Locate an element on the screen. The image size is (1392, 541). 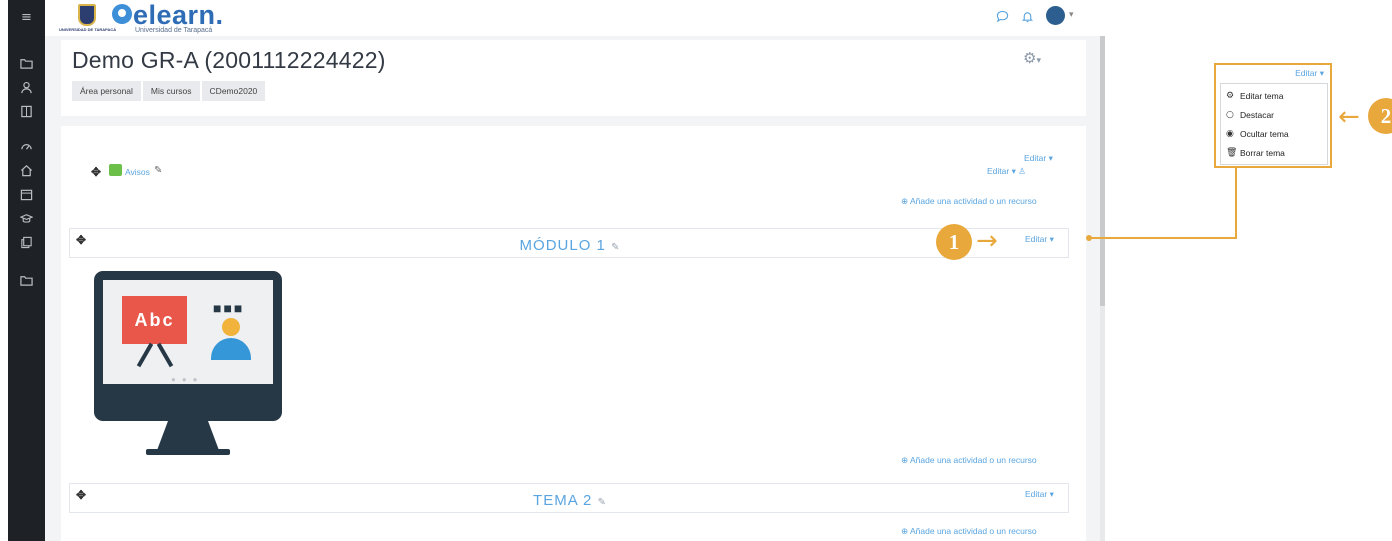
section-header-tema2: ✥ TEMA 2 ✎ Editar ▾ is located at coordinates (569, 498).